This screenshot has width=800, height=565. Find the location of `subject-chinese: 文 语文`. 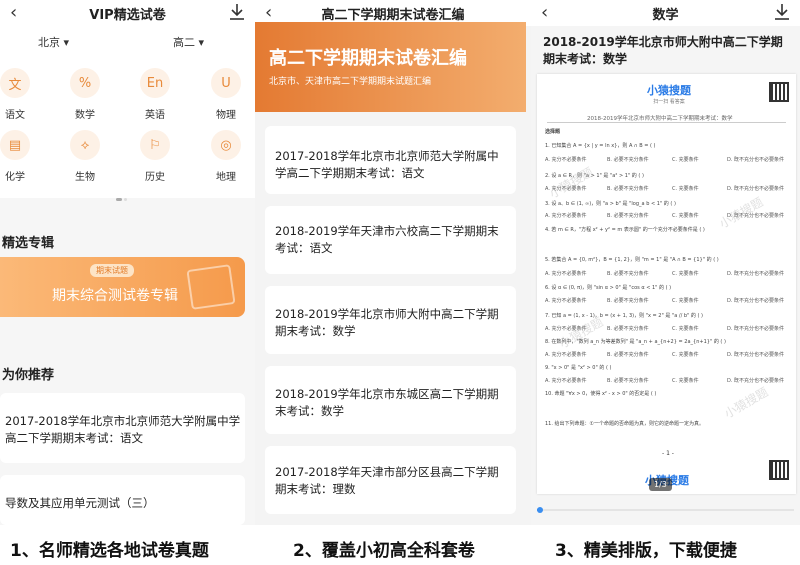

subject-chinese: 文 语文 is located at coordinates (22, 94).